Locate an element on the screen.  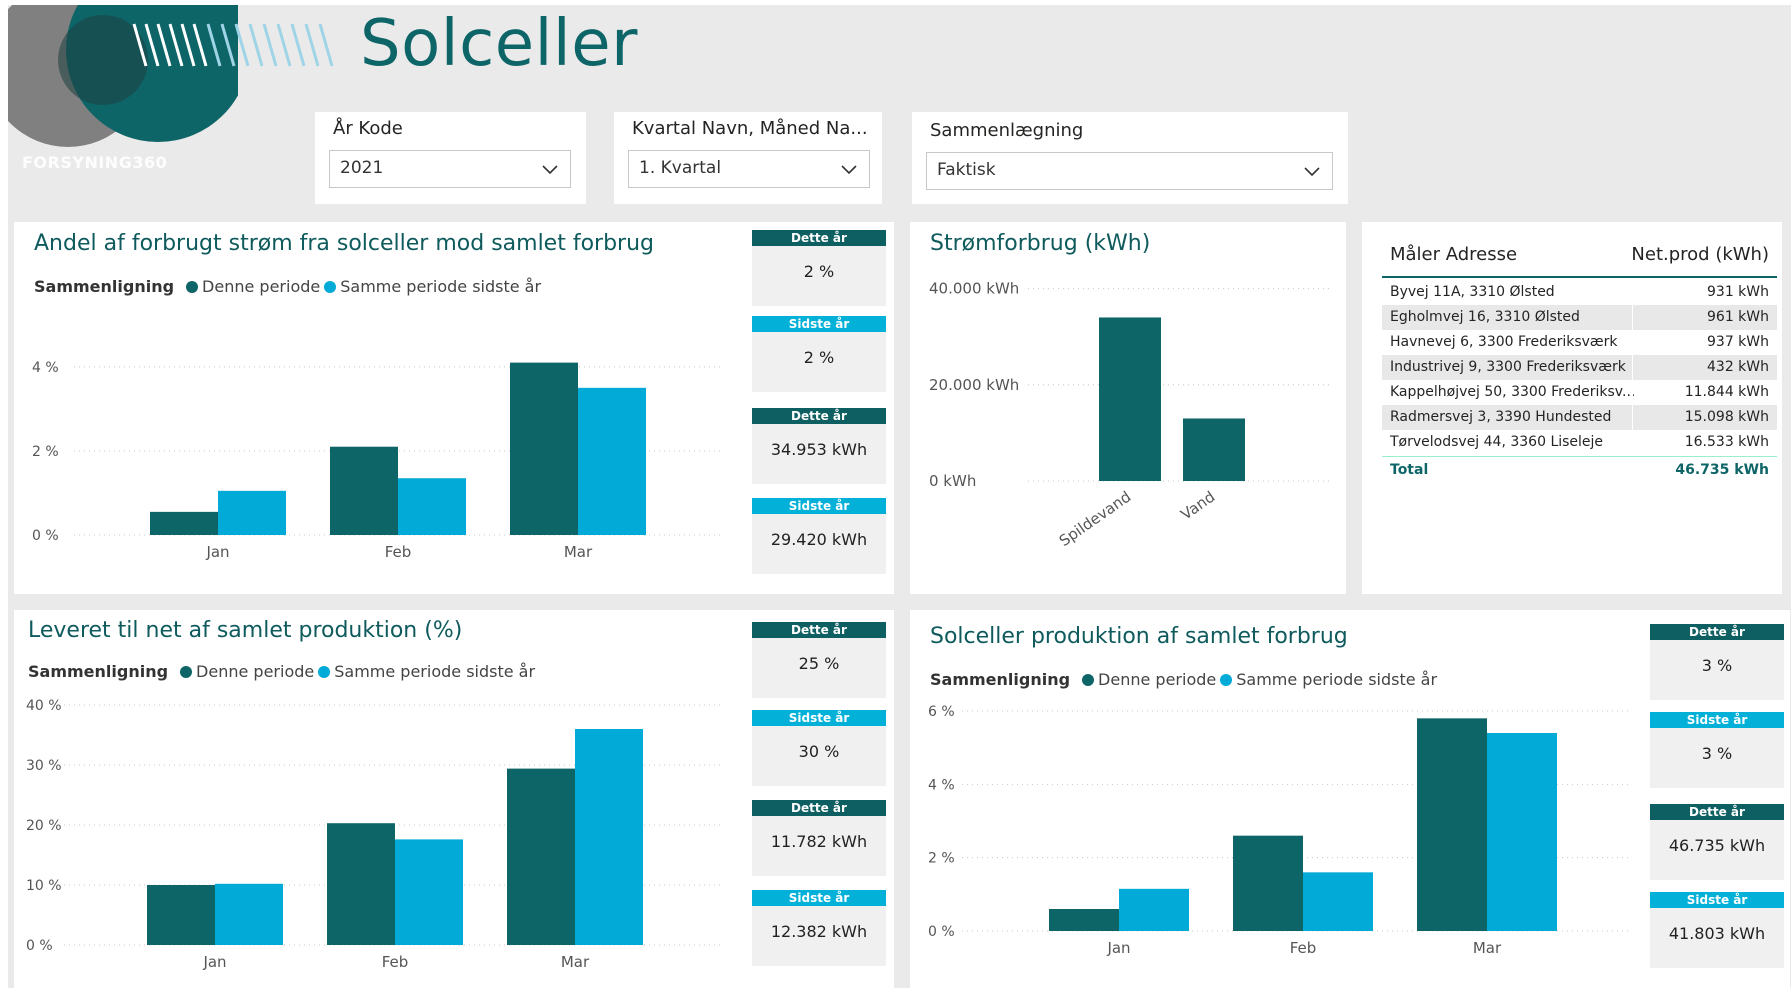
quarter-dropdown: 1. Kvartal is located at coordinates (749, 169).